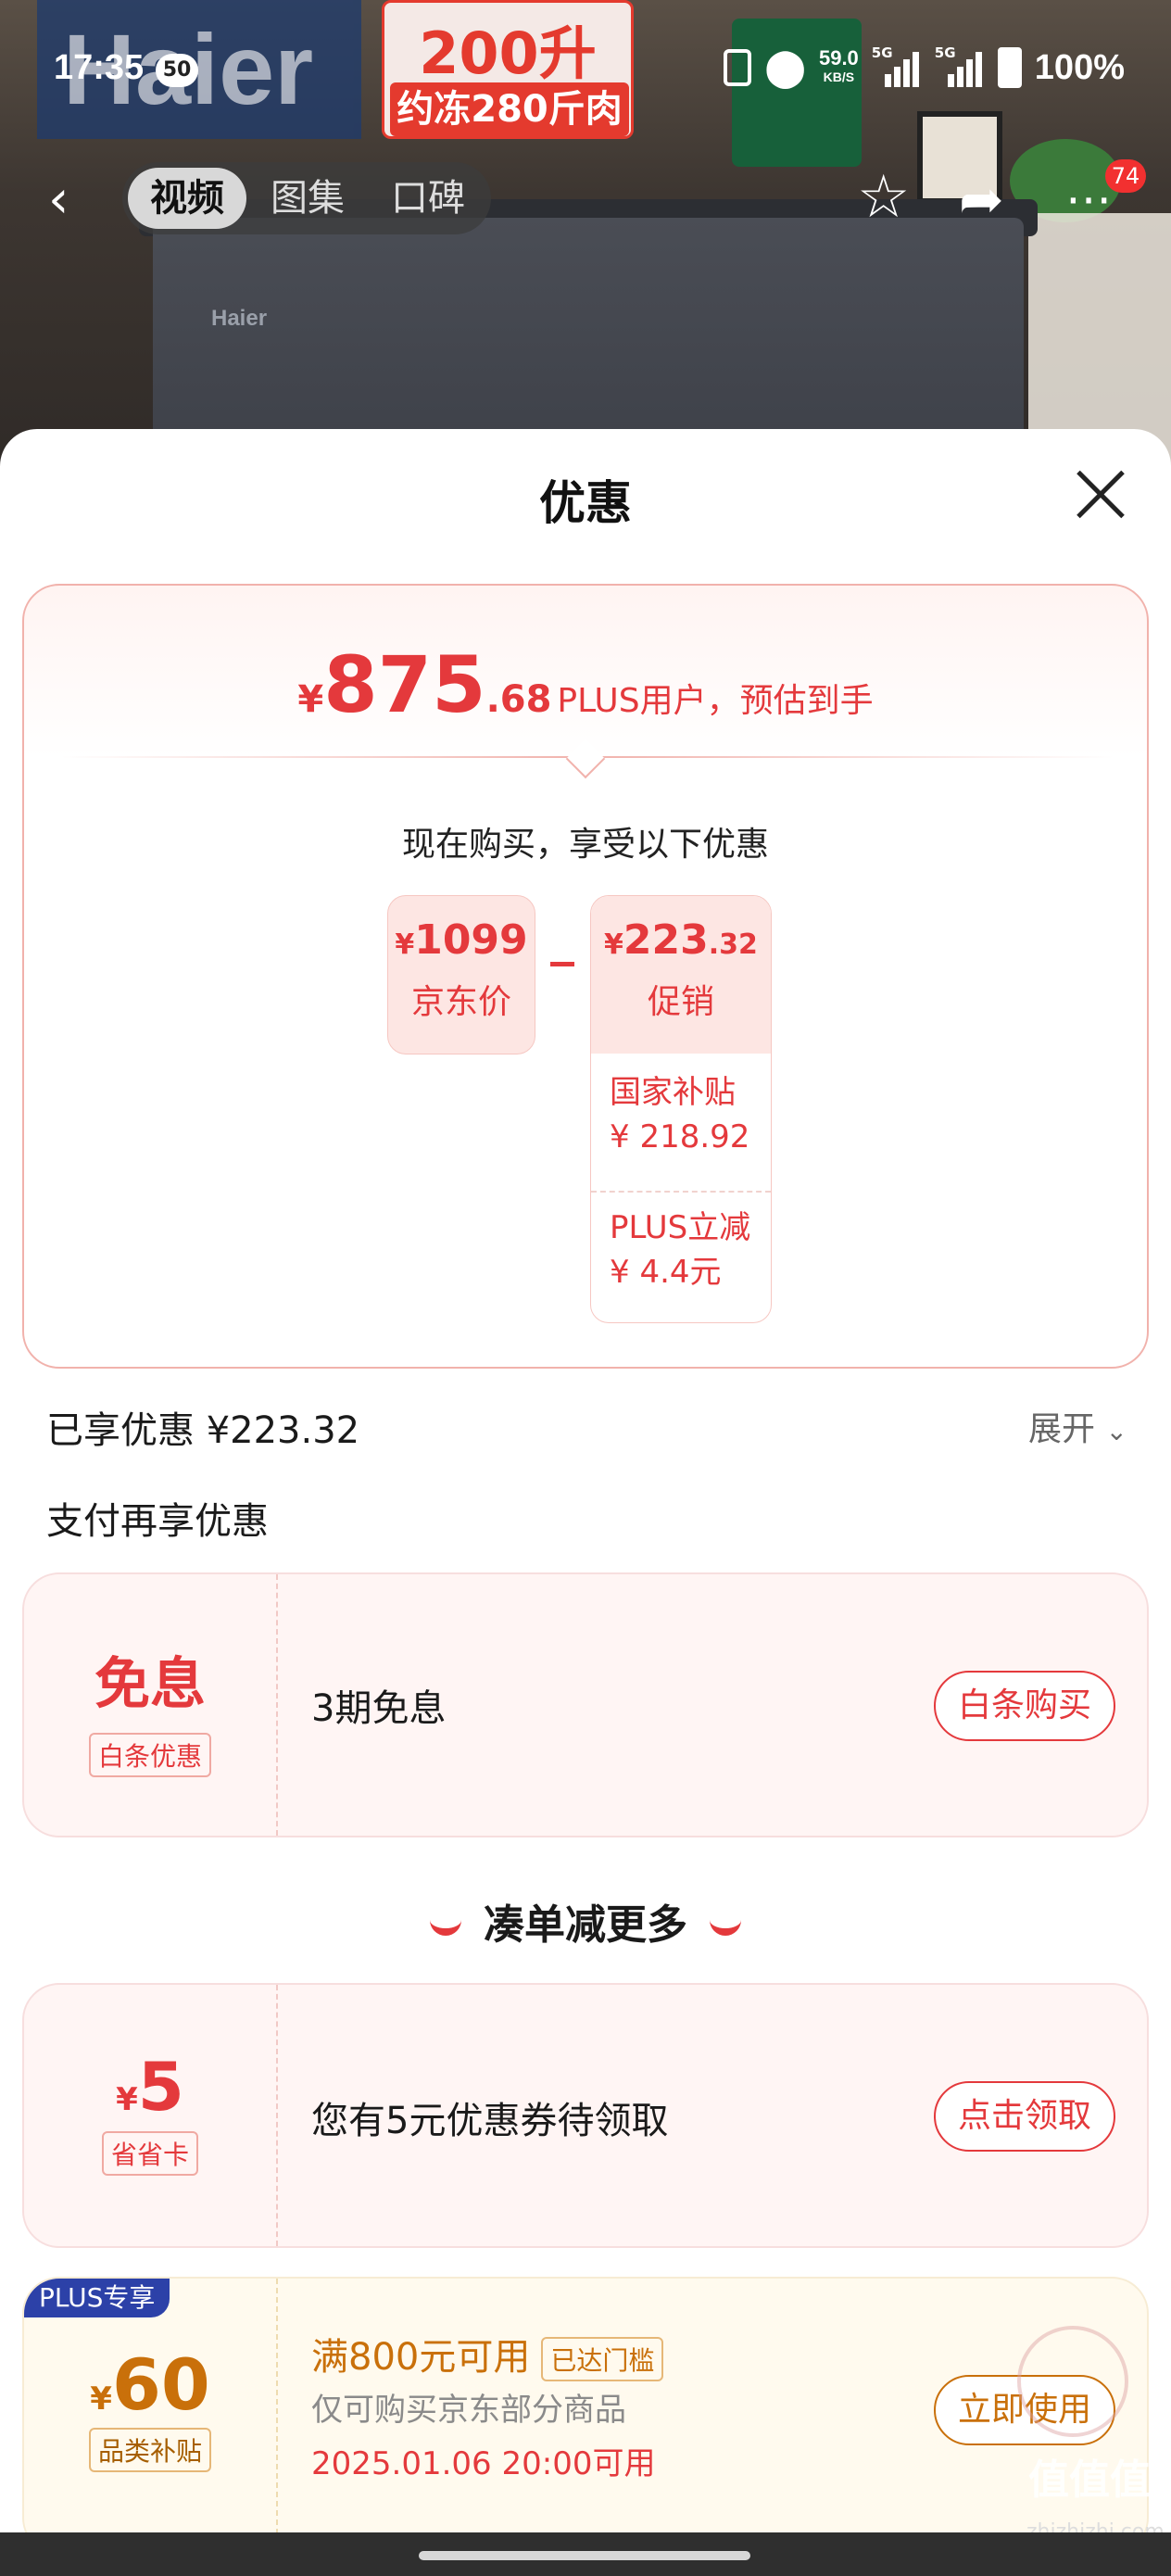 Image resolution: width=1171 pixels, height=2576 pixels. Describe the element at coordinates (562, 964) in the screenshot. I see `minus-sign` at that location.